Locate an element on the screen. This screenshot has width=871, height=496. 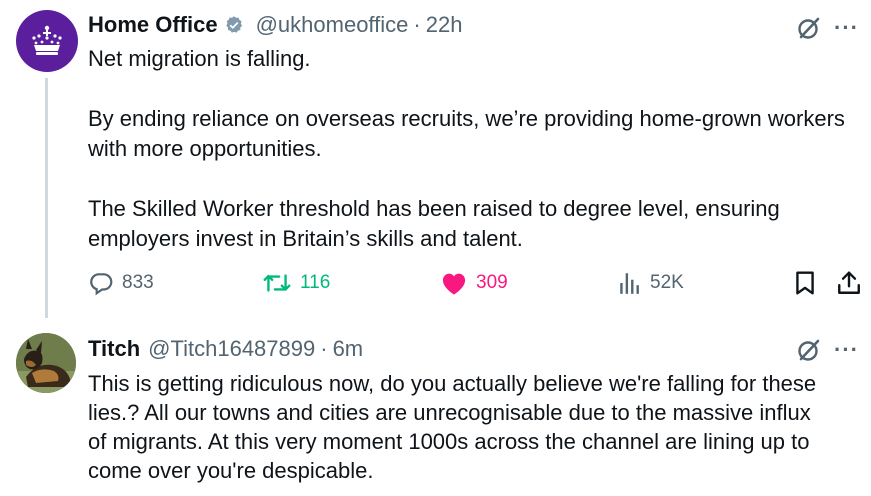
author-handle: @Titch16487899 is located at coordinates (231, 349).